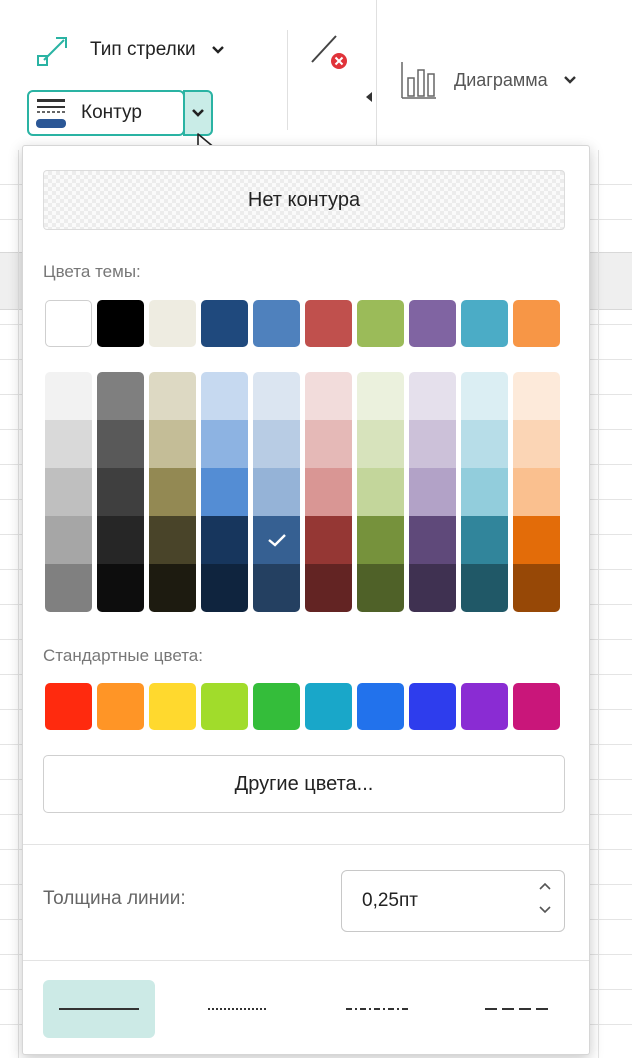  I want to click on no-line-icon, so click(329, 52).